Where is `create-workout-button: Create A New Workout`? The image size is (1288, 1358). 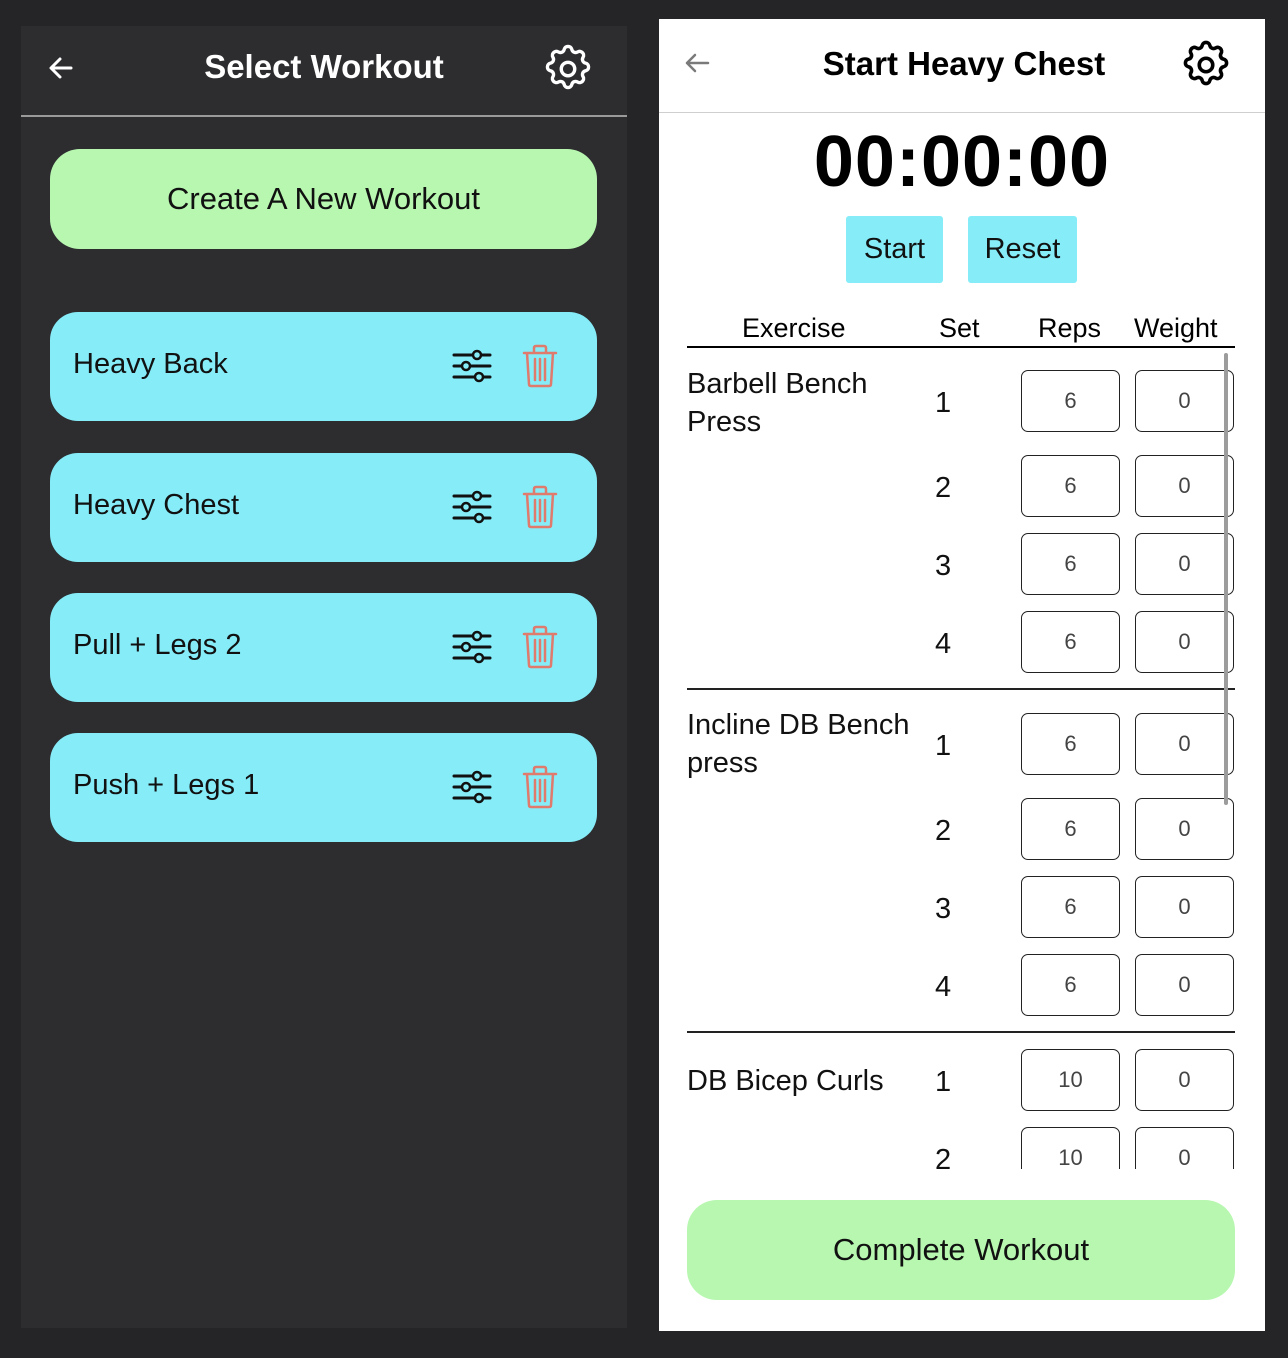
create-workout-button: Create A New Workout is located at coordinates (323, 199).